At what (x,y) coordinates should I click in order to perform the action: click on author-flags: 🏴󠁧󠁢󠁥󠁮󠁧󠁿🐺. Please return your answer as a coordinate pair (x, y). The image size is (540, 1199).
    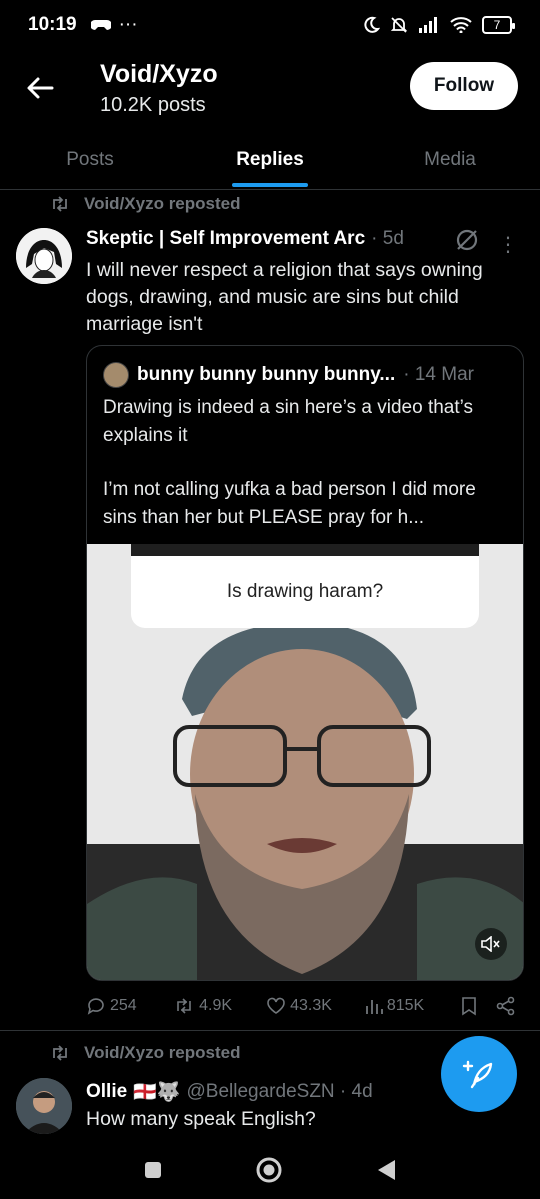
    Looking at the image, I should click on (157, 1092).